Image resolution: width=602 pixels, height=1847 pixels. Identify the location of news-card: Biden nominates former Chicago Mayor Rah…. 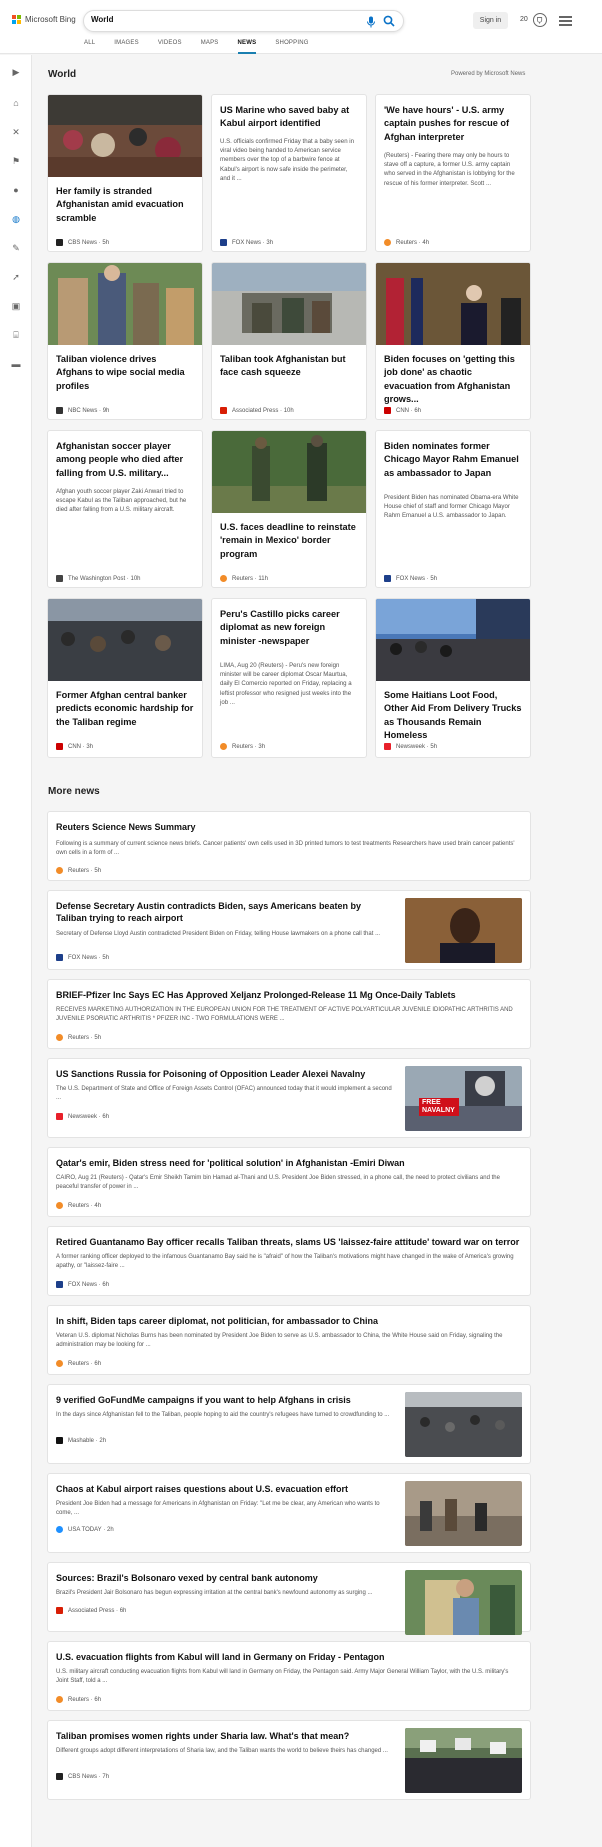
(453, 509).